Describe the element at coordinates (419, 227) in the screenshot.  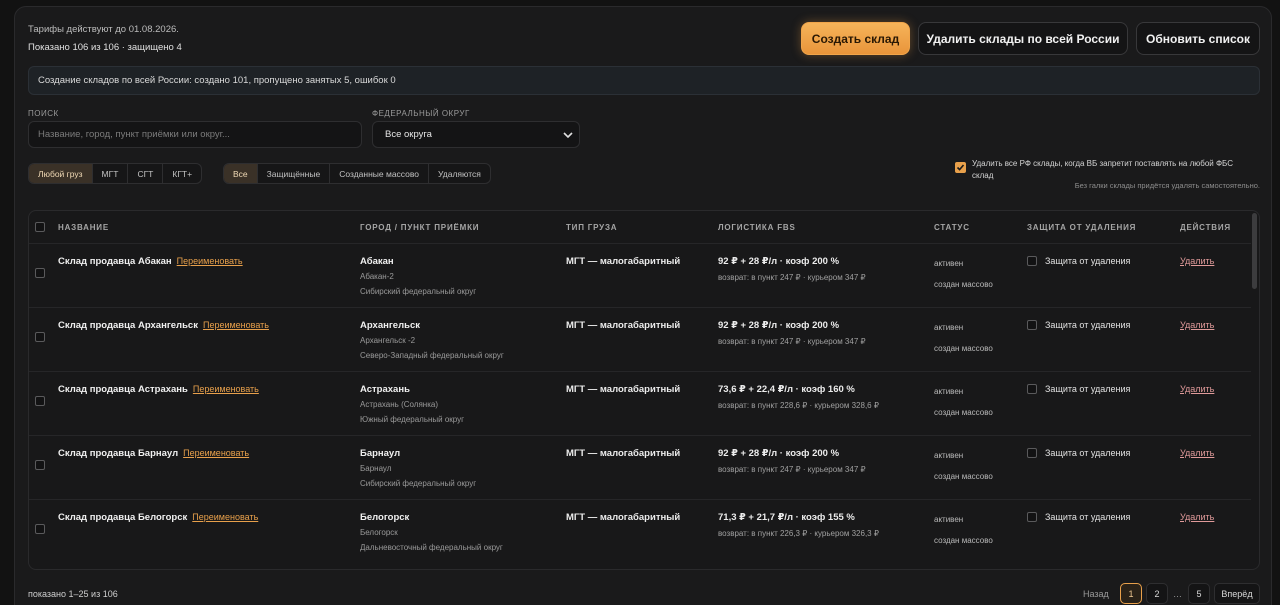
I see `col-city: ГОРОД / ПУНКТ ПРИЁМКИ` at that location.